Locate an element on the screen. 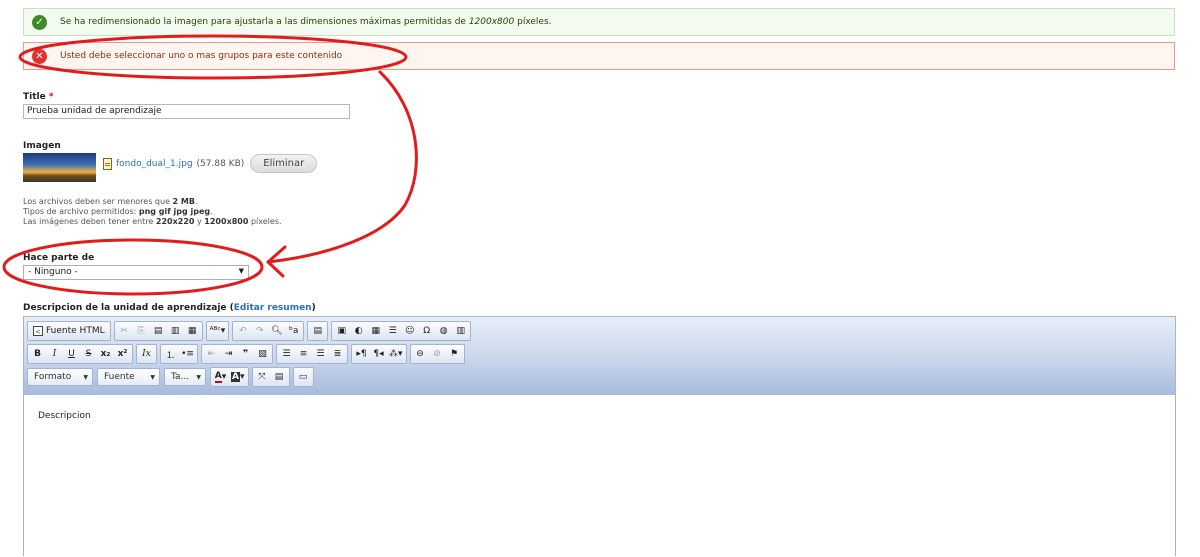 This screenshot has width=1200, height=557. bg-color-button: A ▾ is located at coordinates (238, 377).